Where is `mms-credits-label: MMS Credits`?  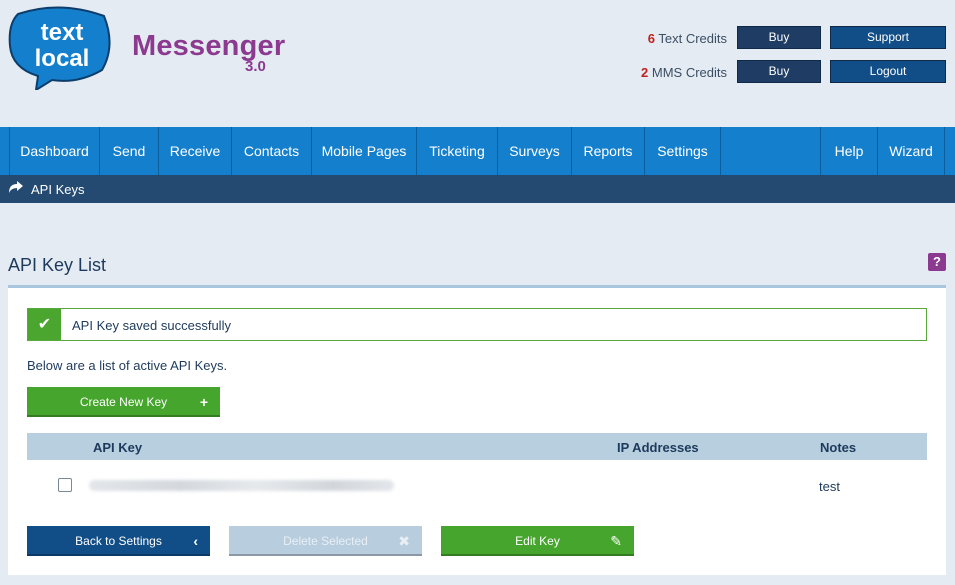
mms-credits-label: MMS Credits is located at coordinates (689, 72).